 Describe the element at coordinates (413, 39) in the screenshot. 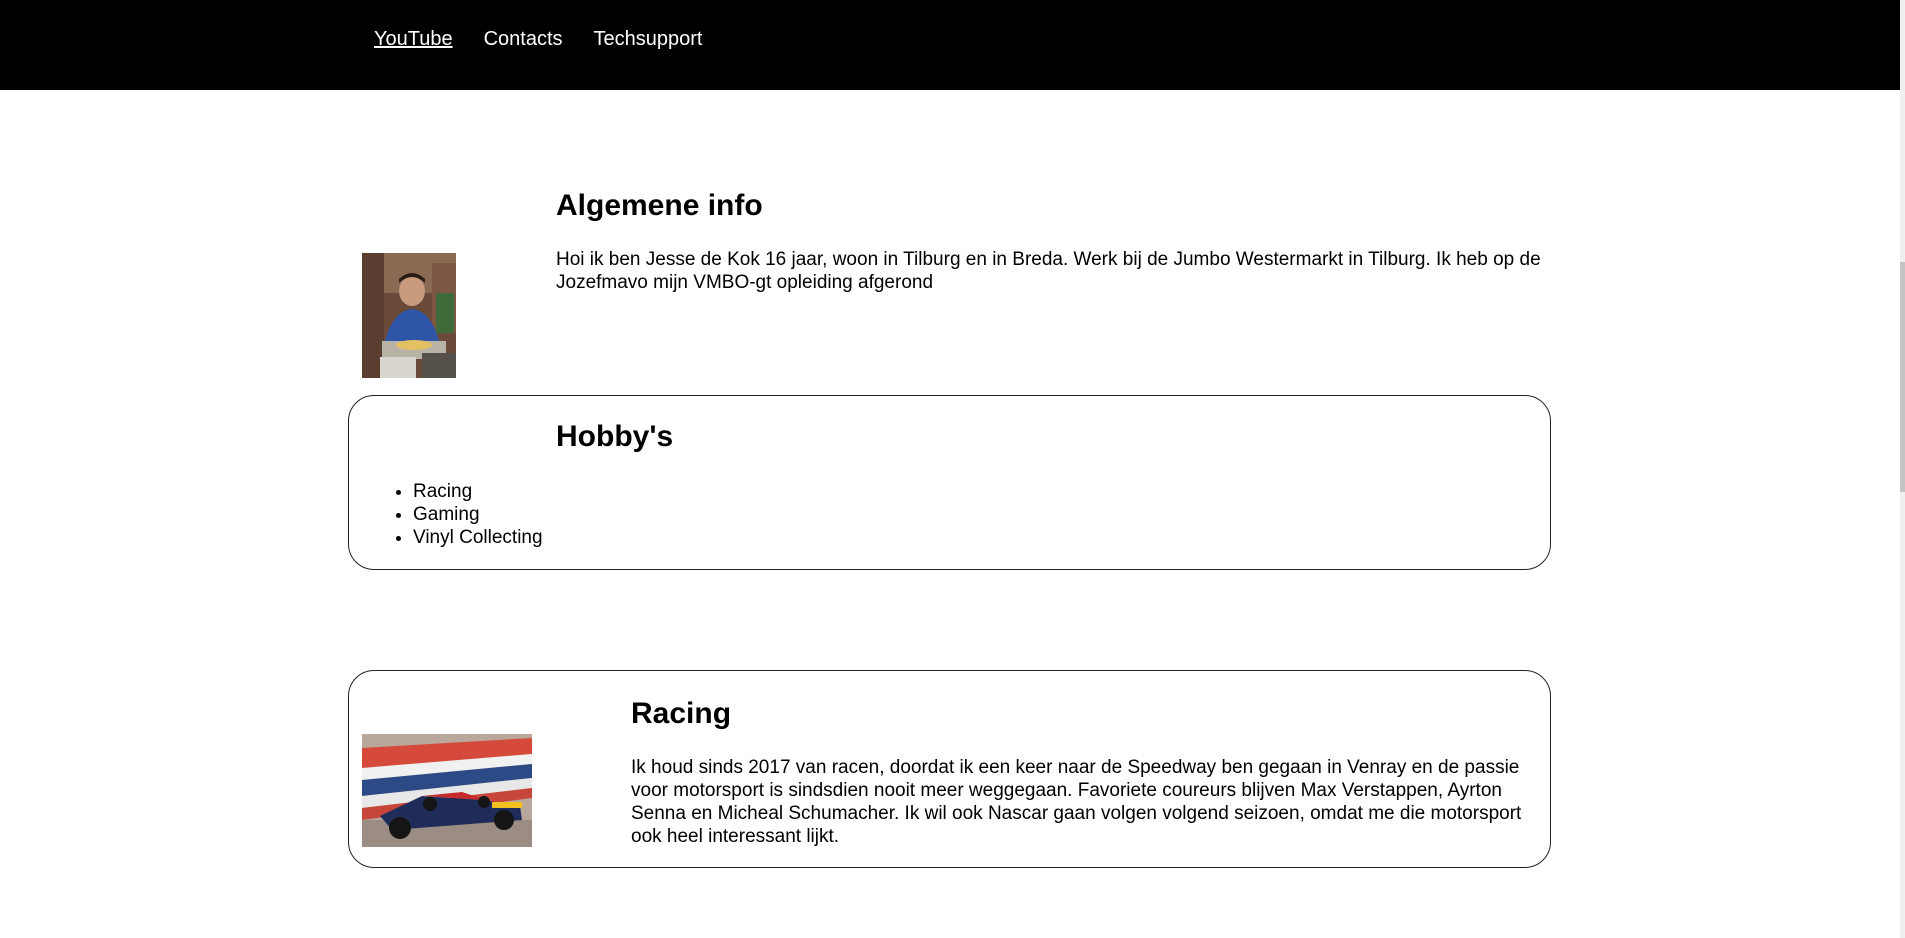

I see `nav-link-youtube: YouTube` at that location.